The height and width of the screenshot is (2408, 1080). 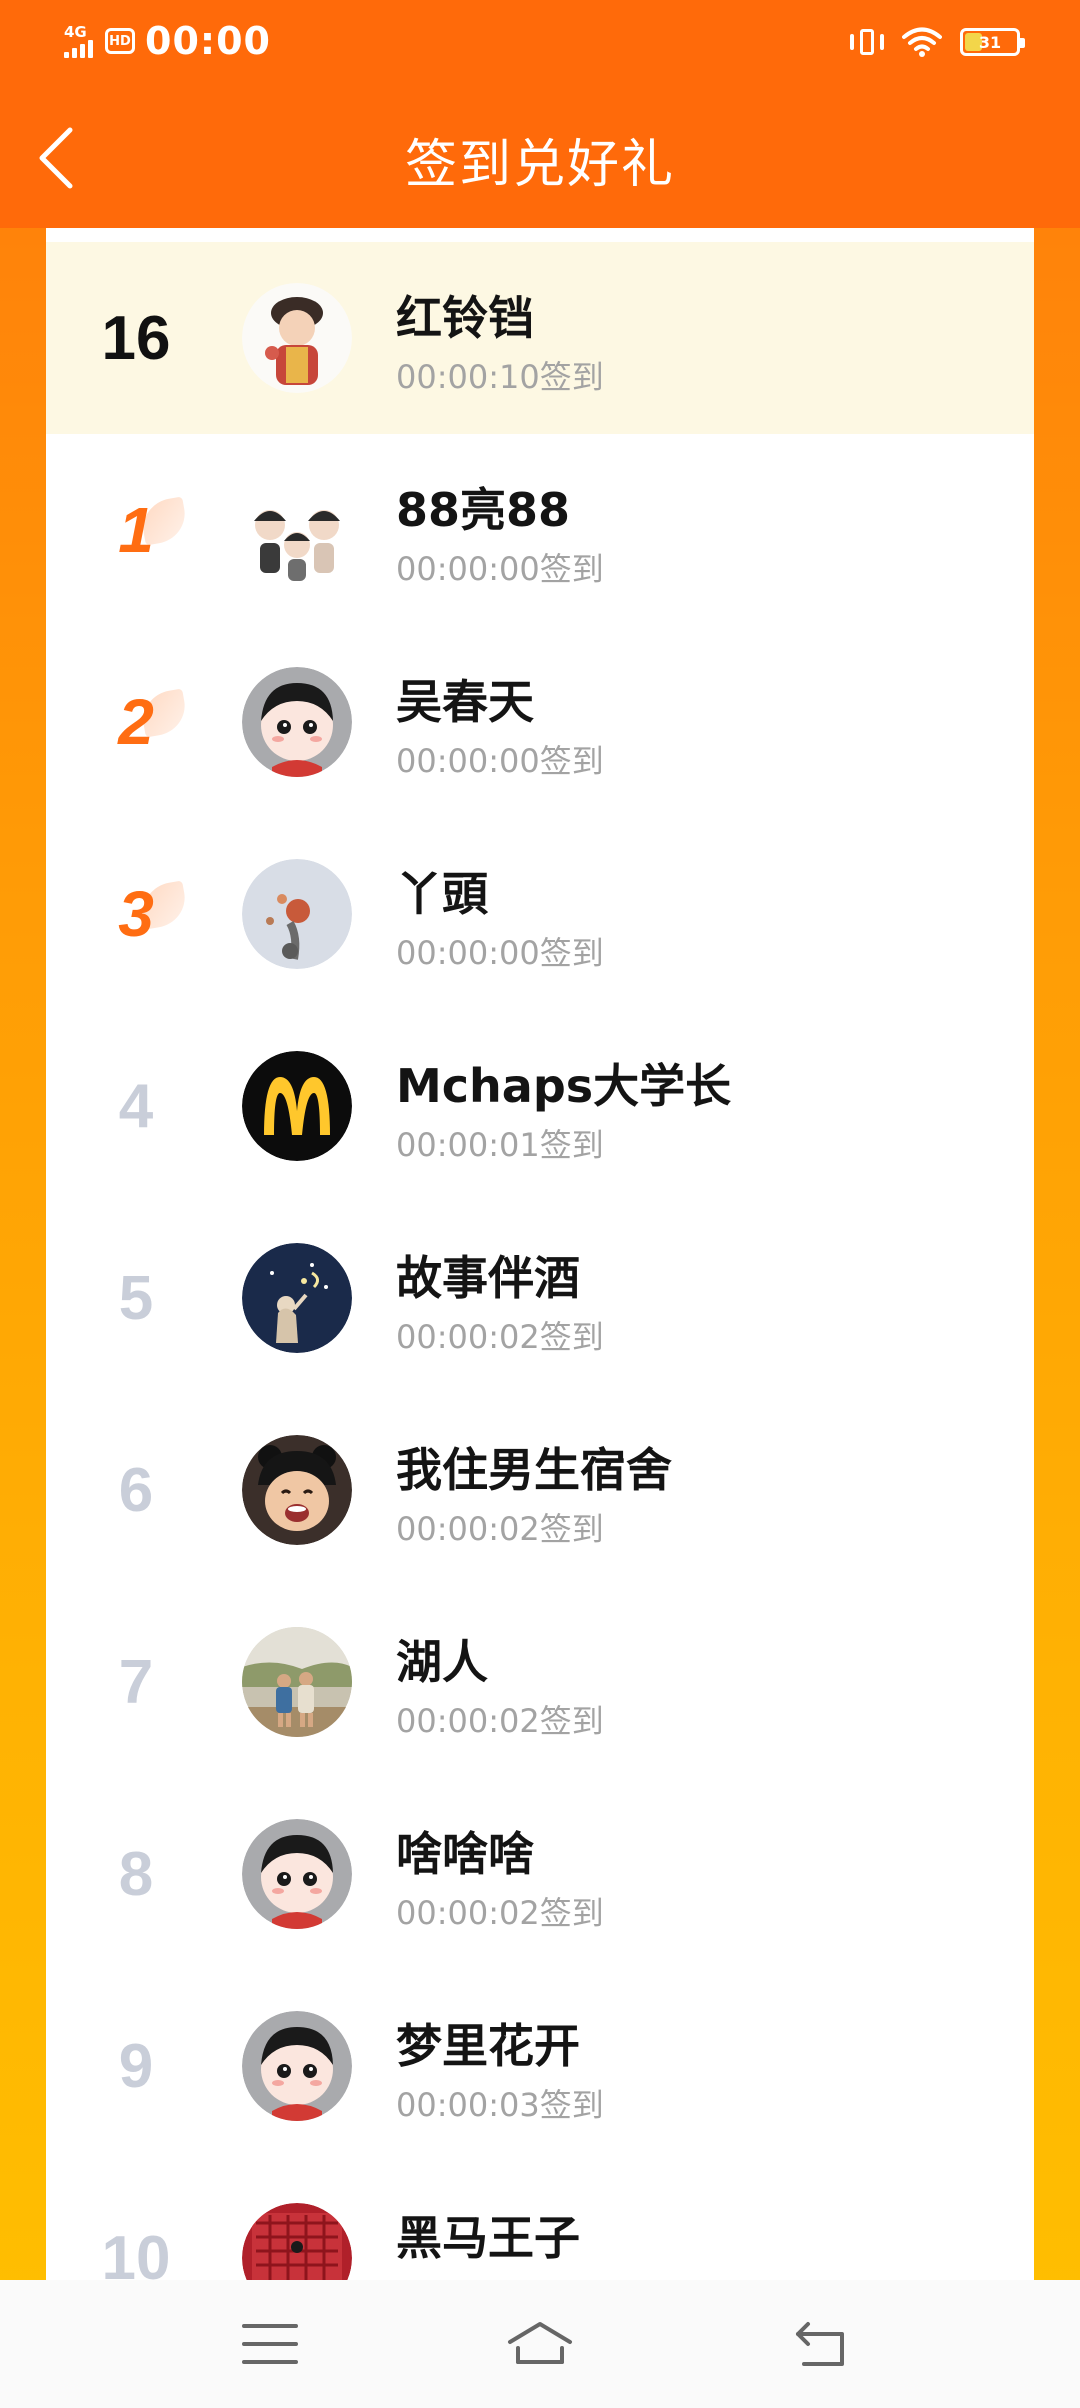 I want to click on vibrate-icon, so click(x=867, y=42).